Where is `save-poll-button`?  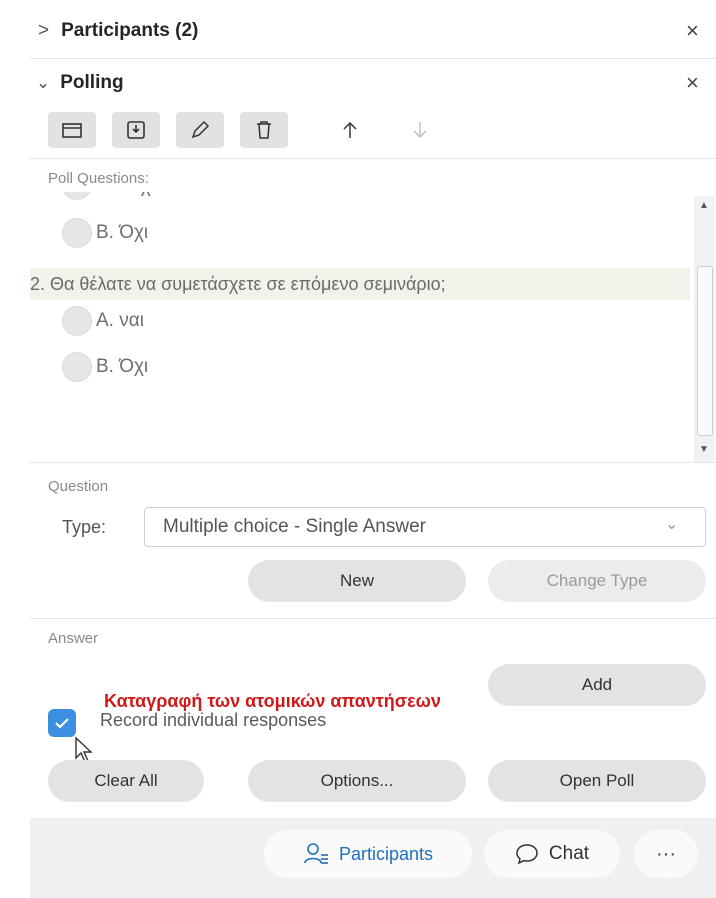 save-poll-button is located at coordinates (136, 130).